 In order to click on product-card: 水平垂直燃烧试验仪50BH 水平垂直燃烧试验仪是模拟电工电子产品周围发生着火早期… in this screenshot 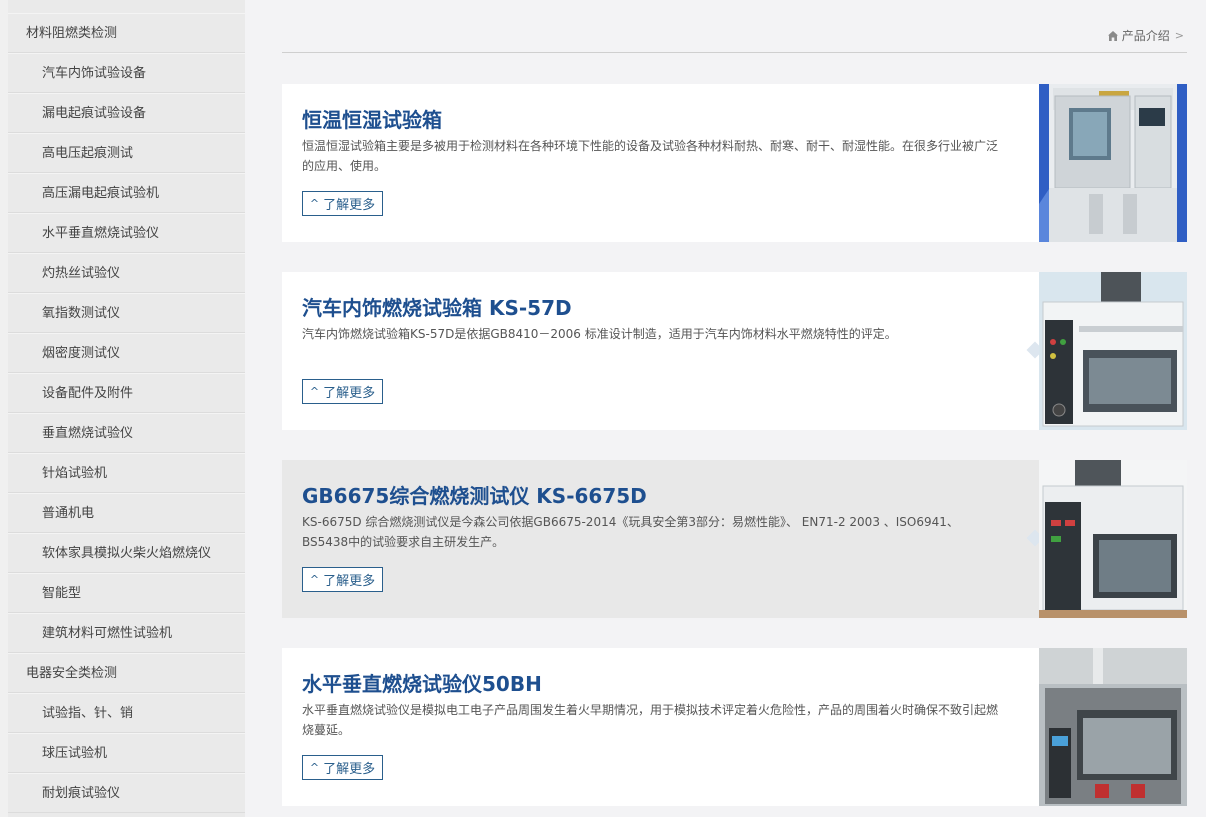, I will do `click(734, 727)`.